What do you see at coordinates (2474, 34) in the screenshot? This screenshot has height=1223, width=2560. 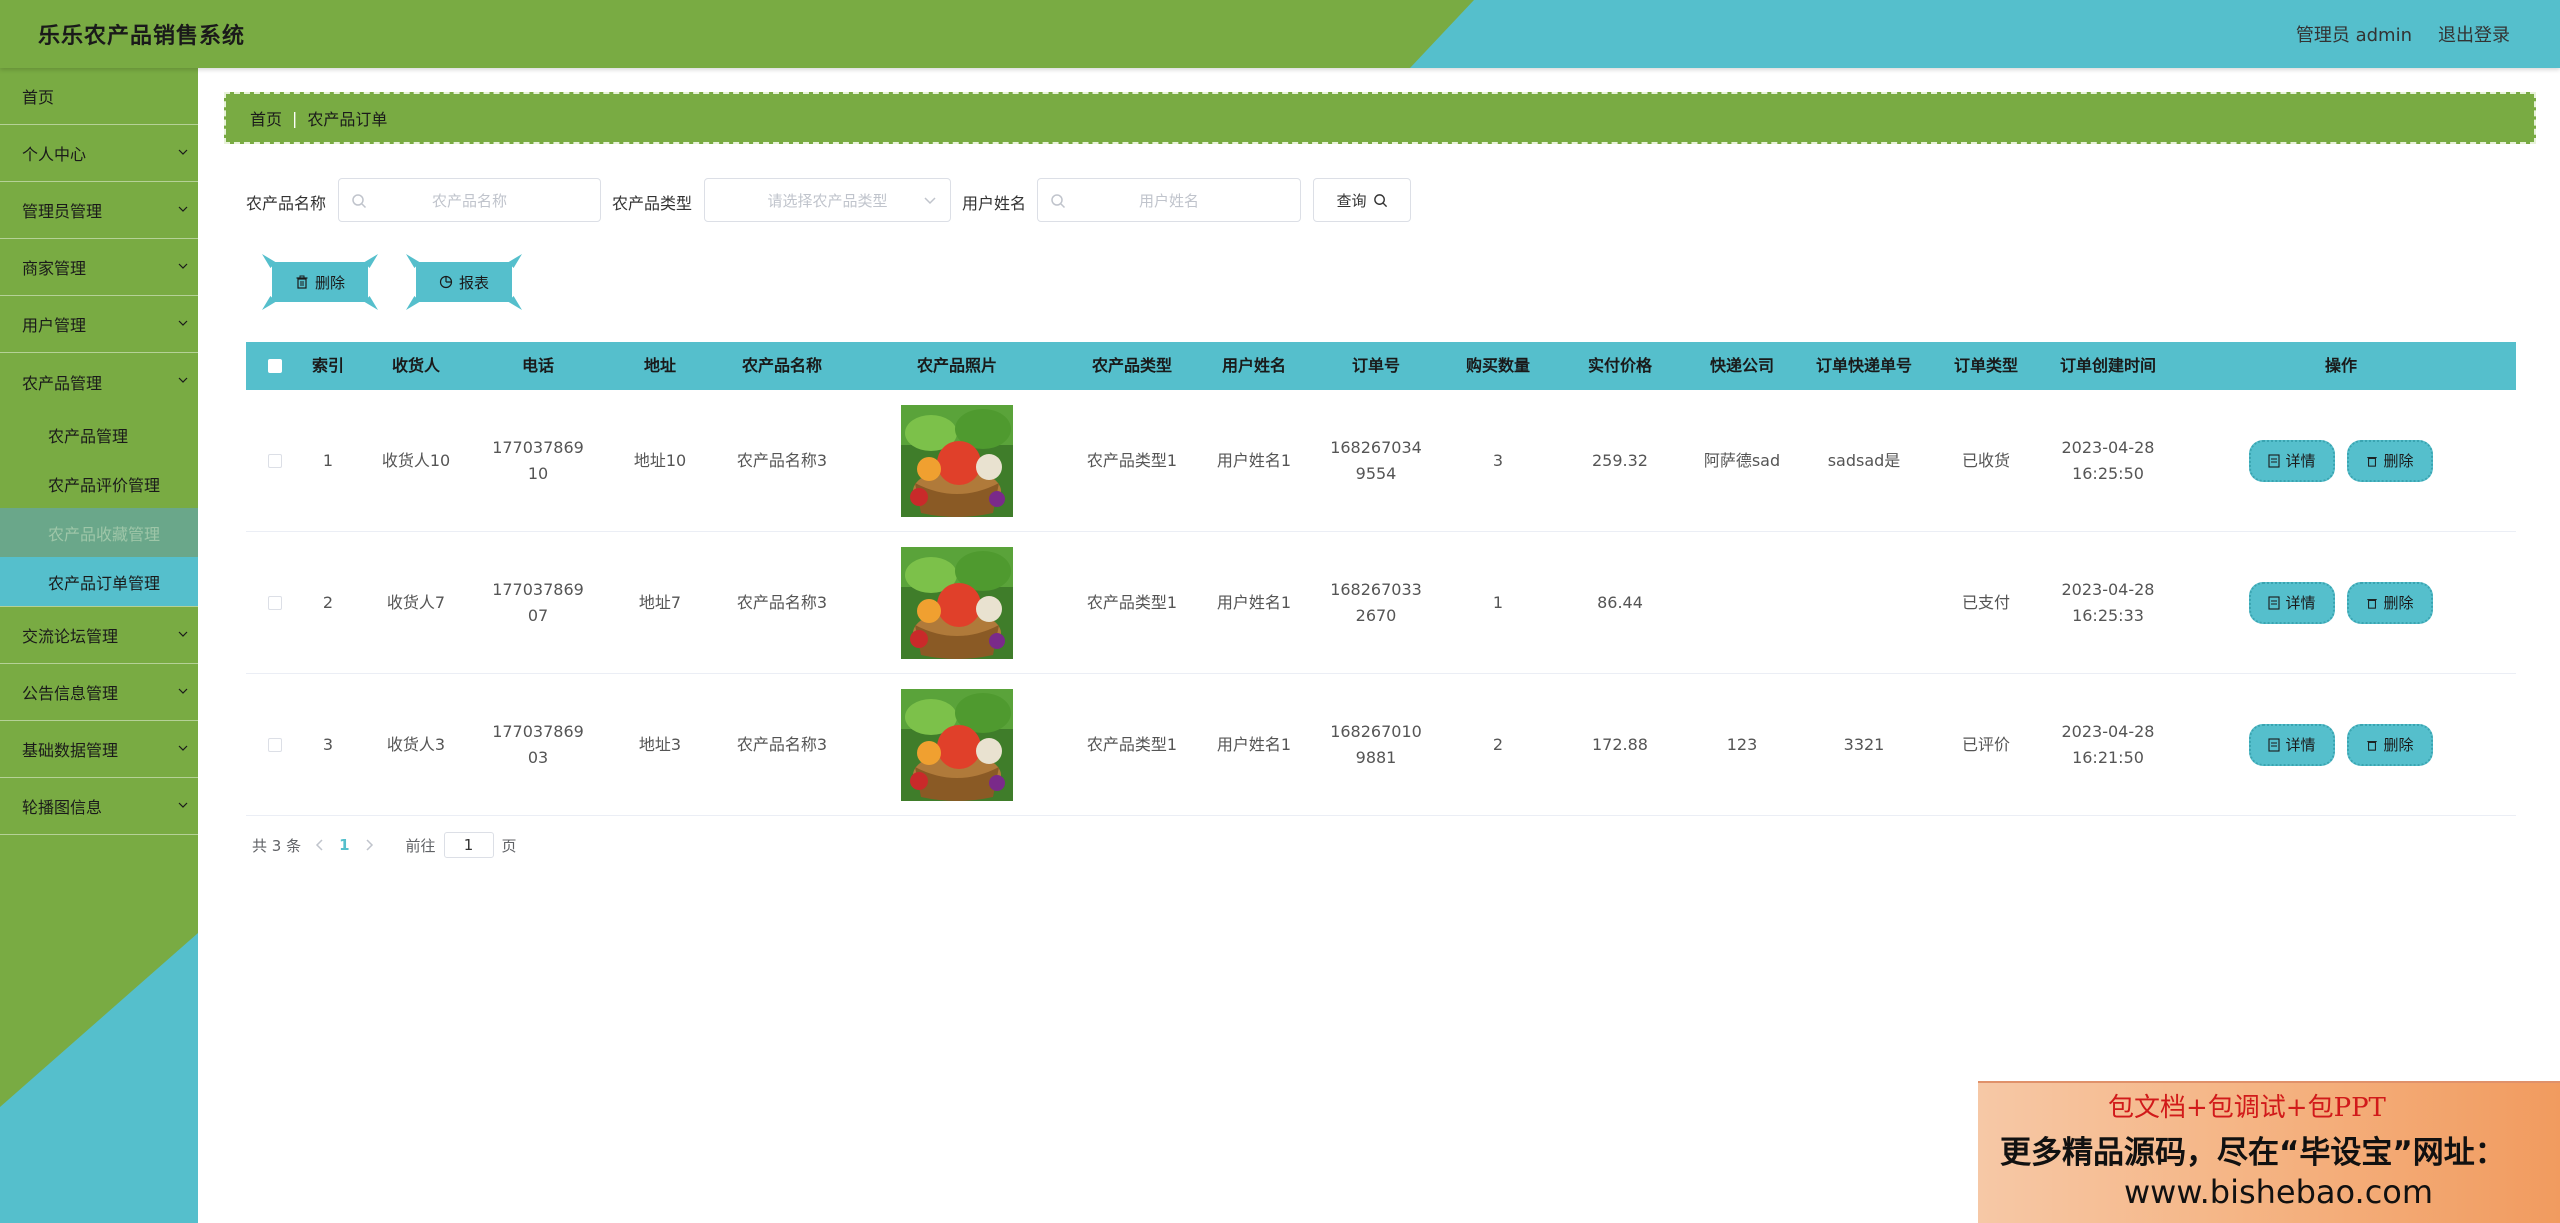 I see `logout-link: 退出登录` at bounding box center [2474, 34].